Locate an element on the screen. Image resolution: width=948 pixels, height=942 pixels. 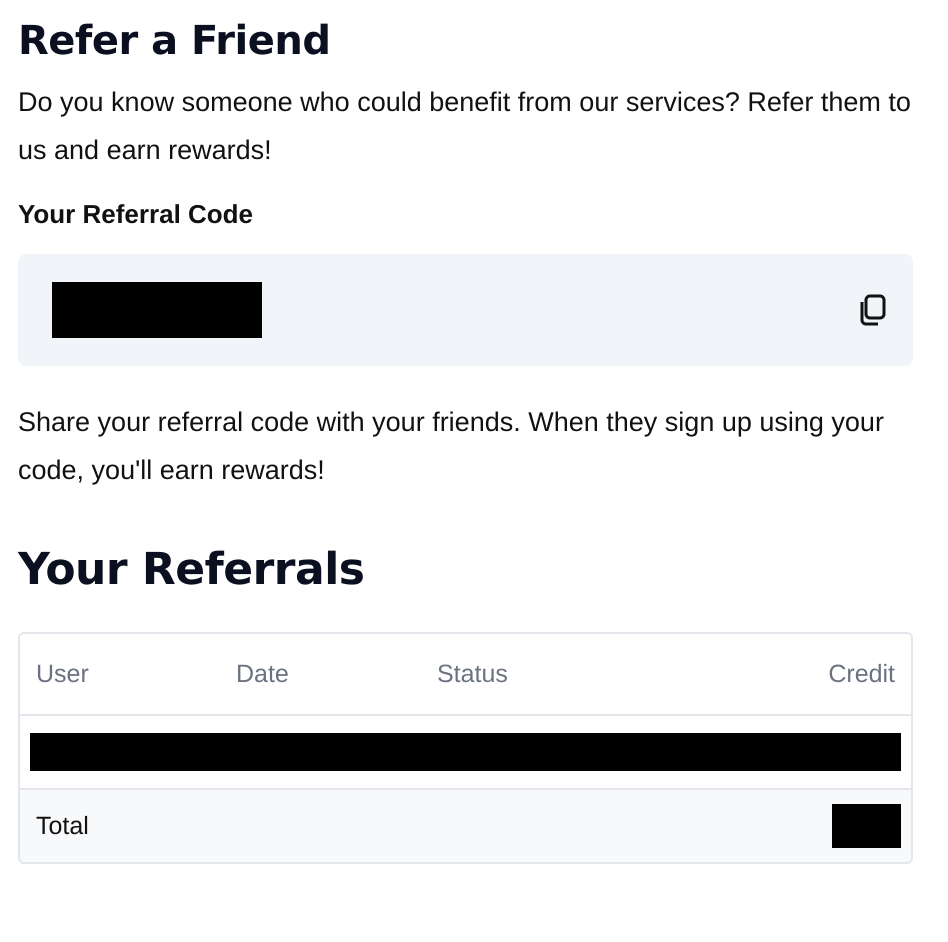
column-header: Status is located at coordinates (473, 674).